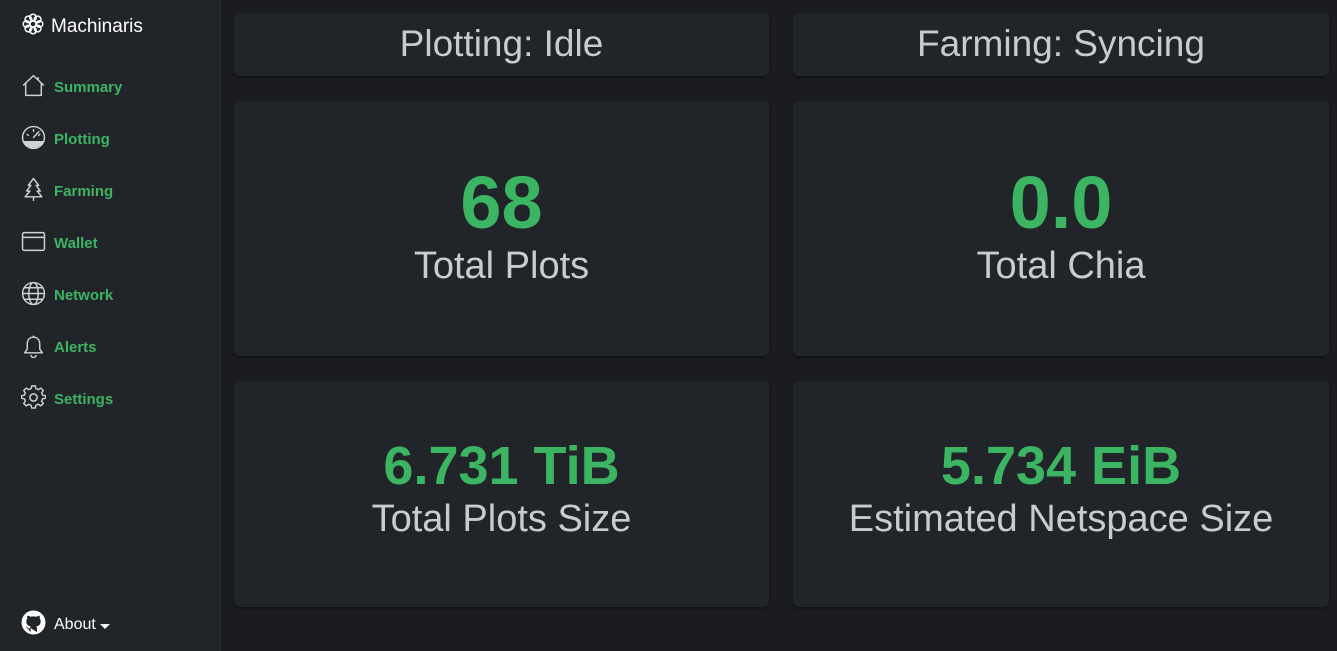 This screenshot has height=651, width=1337. I want to click on tree-icon, so click(37, 191).